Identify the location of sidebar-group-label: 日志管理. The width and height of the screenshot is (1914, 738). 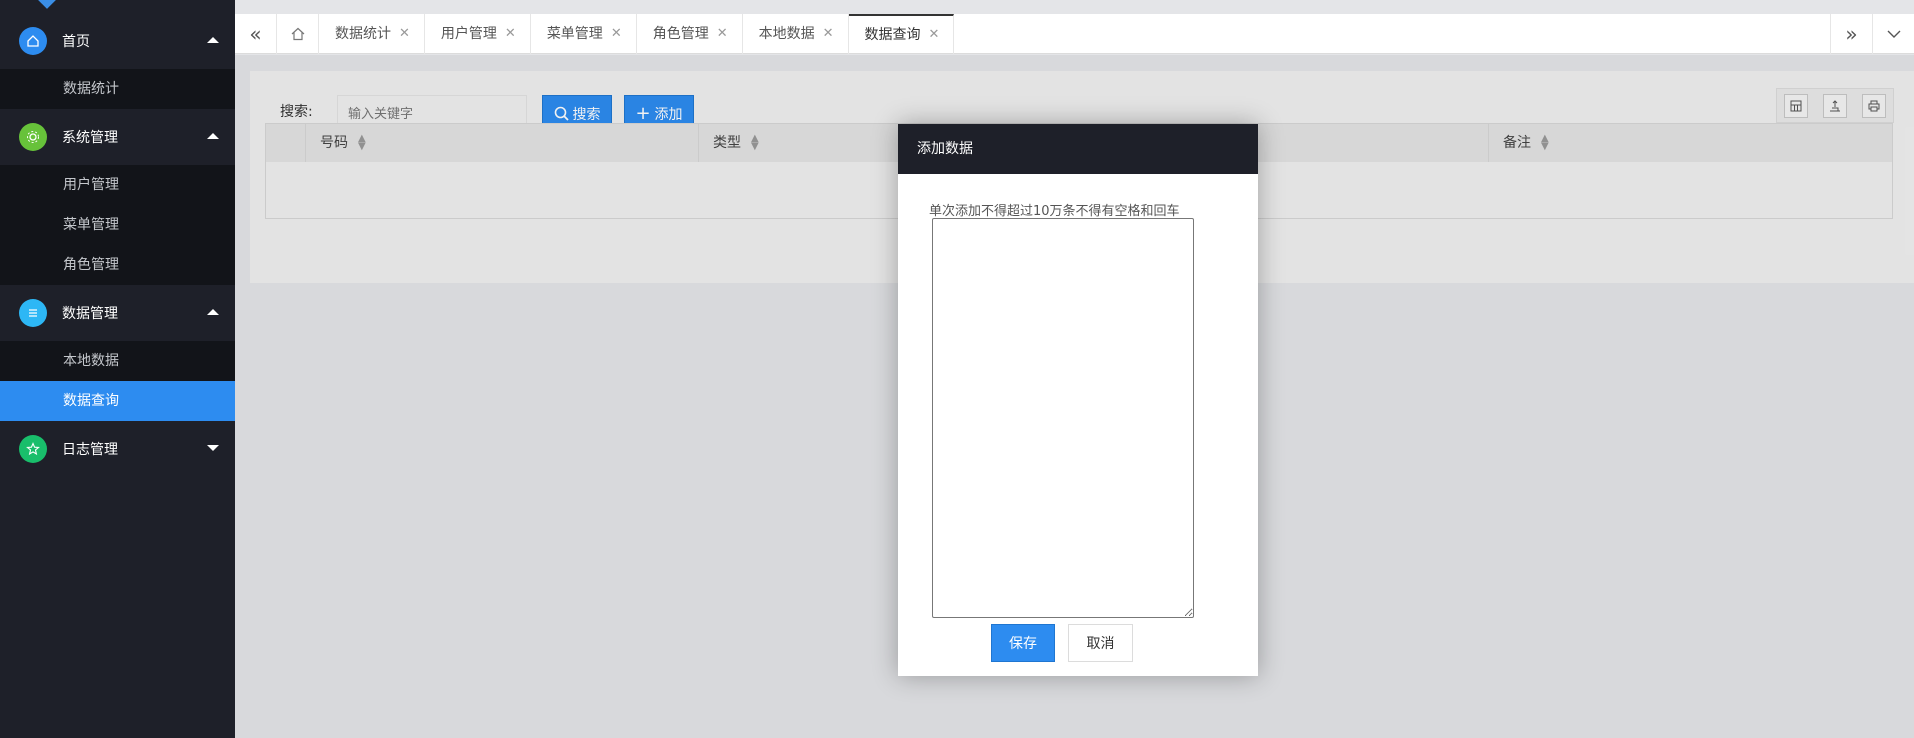
(90, 450).